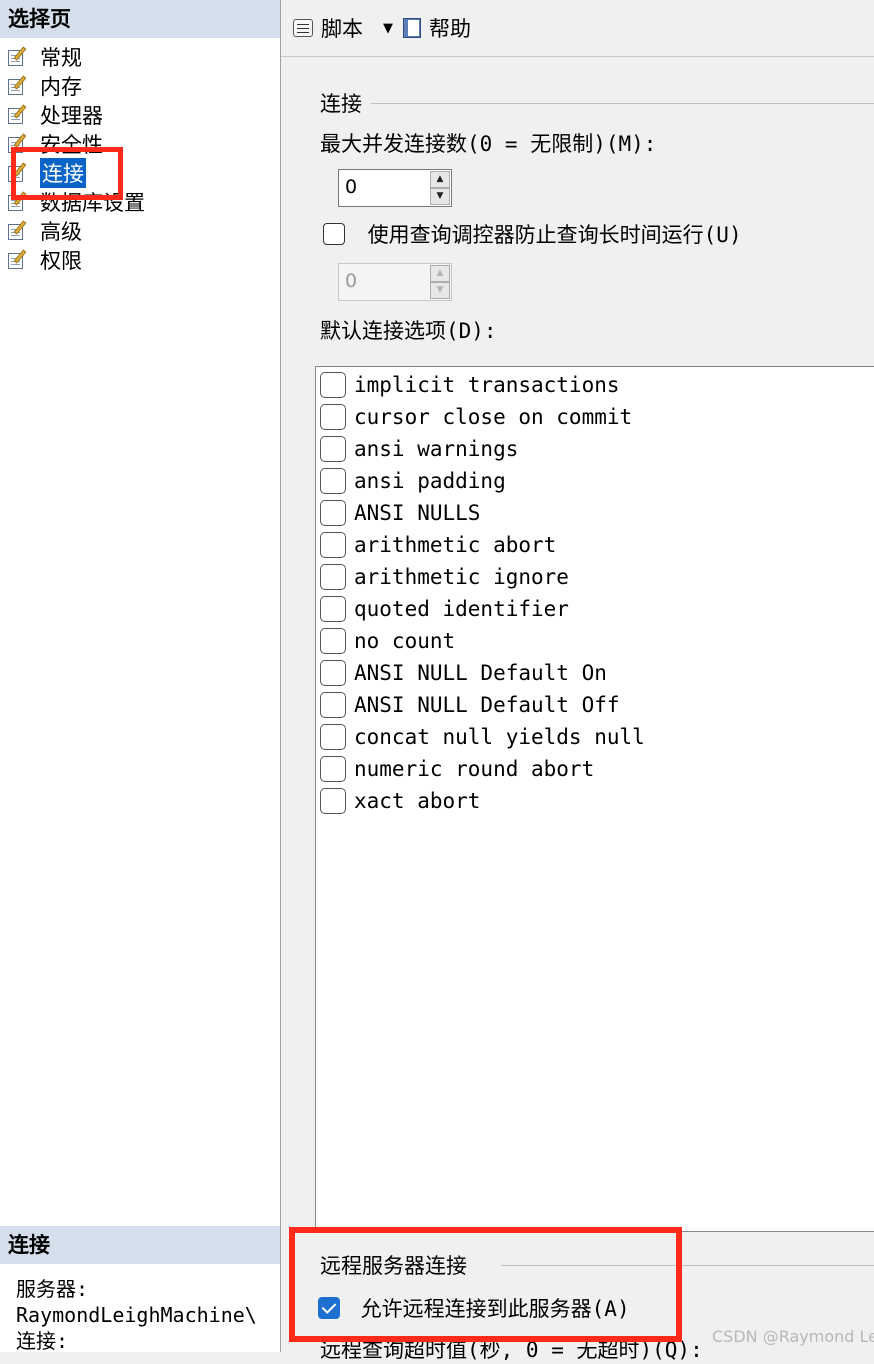 Image resolution: width=874 pixels, height=1364 pixels. What do you see at coordinates (487, 385) in the screenshot?
I see `option-label: implicit transactions` at bounding box center [487, 385].